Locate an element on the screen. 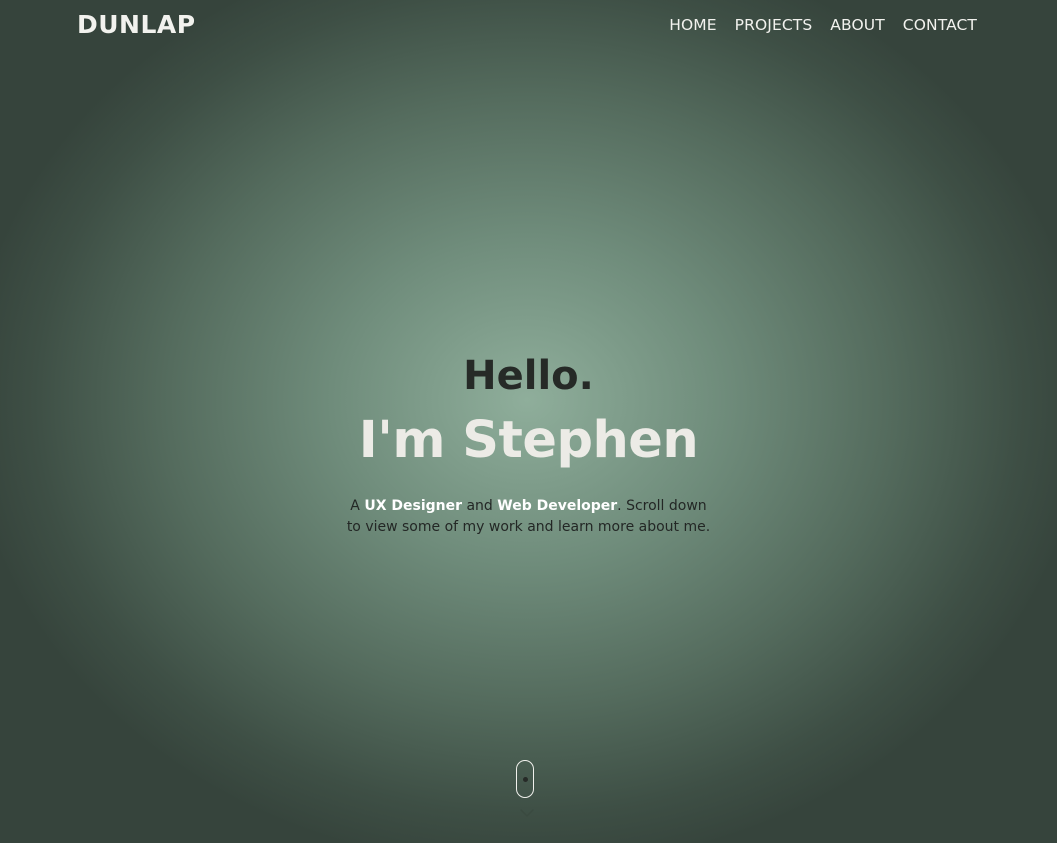  nav-home-link: HOME is located at coordinates (692, 25).